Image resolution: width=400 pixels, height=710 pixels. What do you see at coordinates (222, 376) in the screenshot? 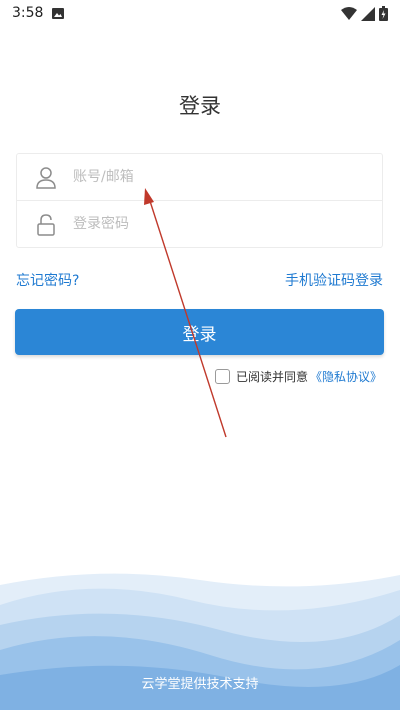
I see `agree-checkbox` at bounding box center [222, 376].